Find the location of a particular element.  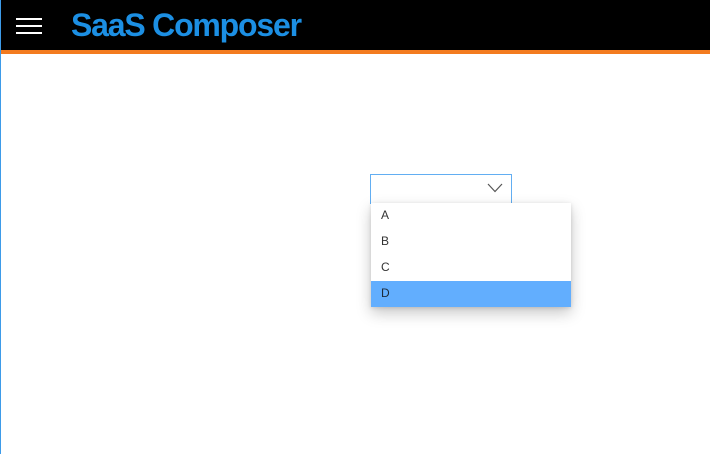

dropdown-option-a: A is located at coordinates (471, 216).